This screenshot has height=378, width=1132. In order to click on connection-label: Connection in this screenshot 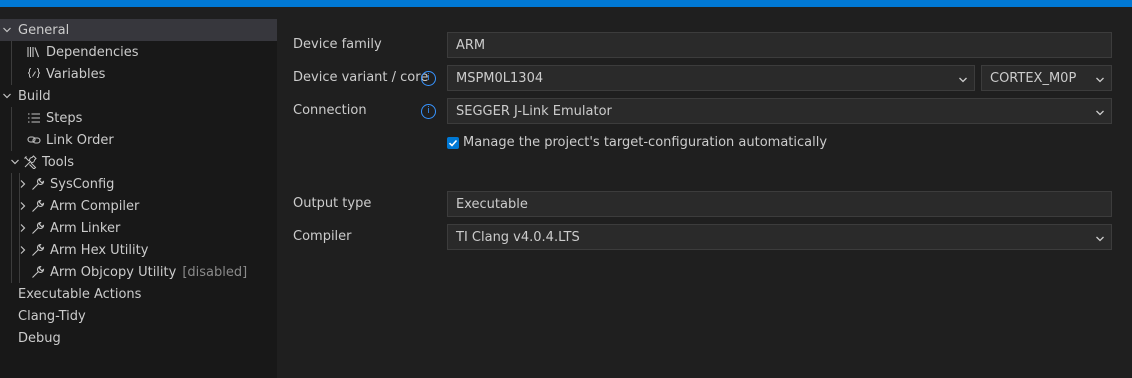, I will do `click(330, 110)`.